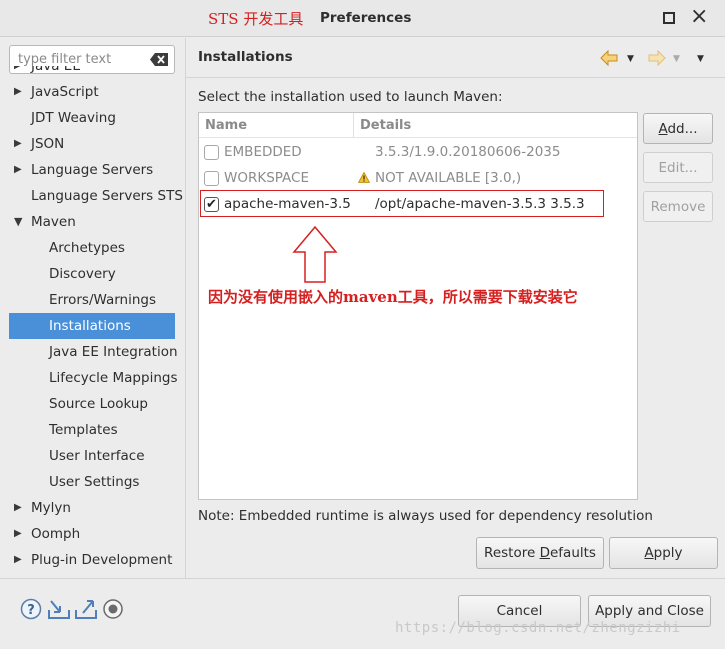 This screenshot has height=649, width=725. What do you see at coordinates (93, 534) in the screenshot?
I see `tree-item: ▶ Oomph` at bounding box center [93, 534].